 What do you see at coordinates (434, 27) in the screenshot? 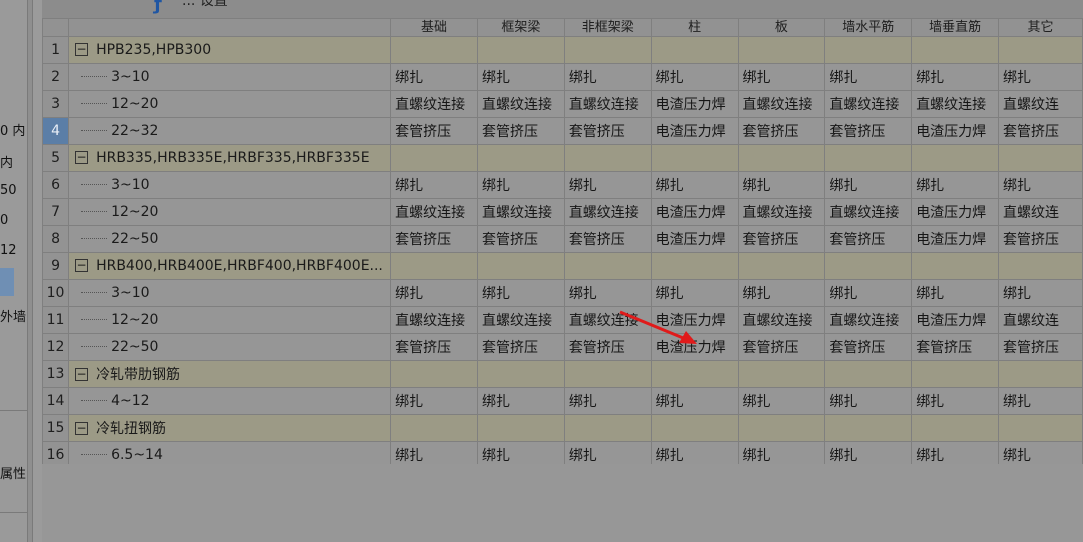
I see `column-header: 基础` at bounding box center [434, 27].